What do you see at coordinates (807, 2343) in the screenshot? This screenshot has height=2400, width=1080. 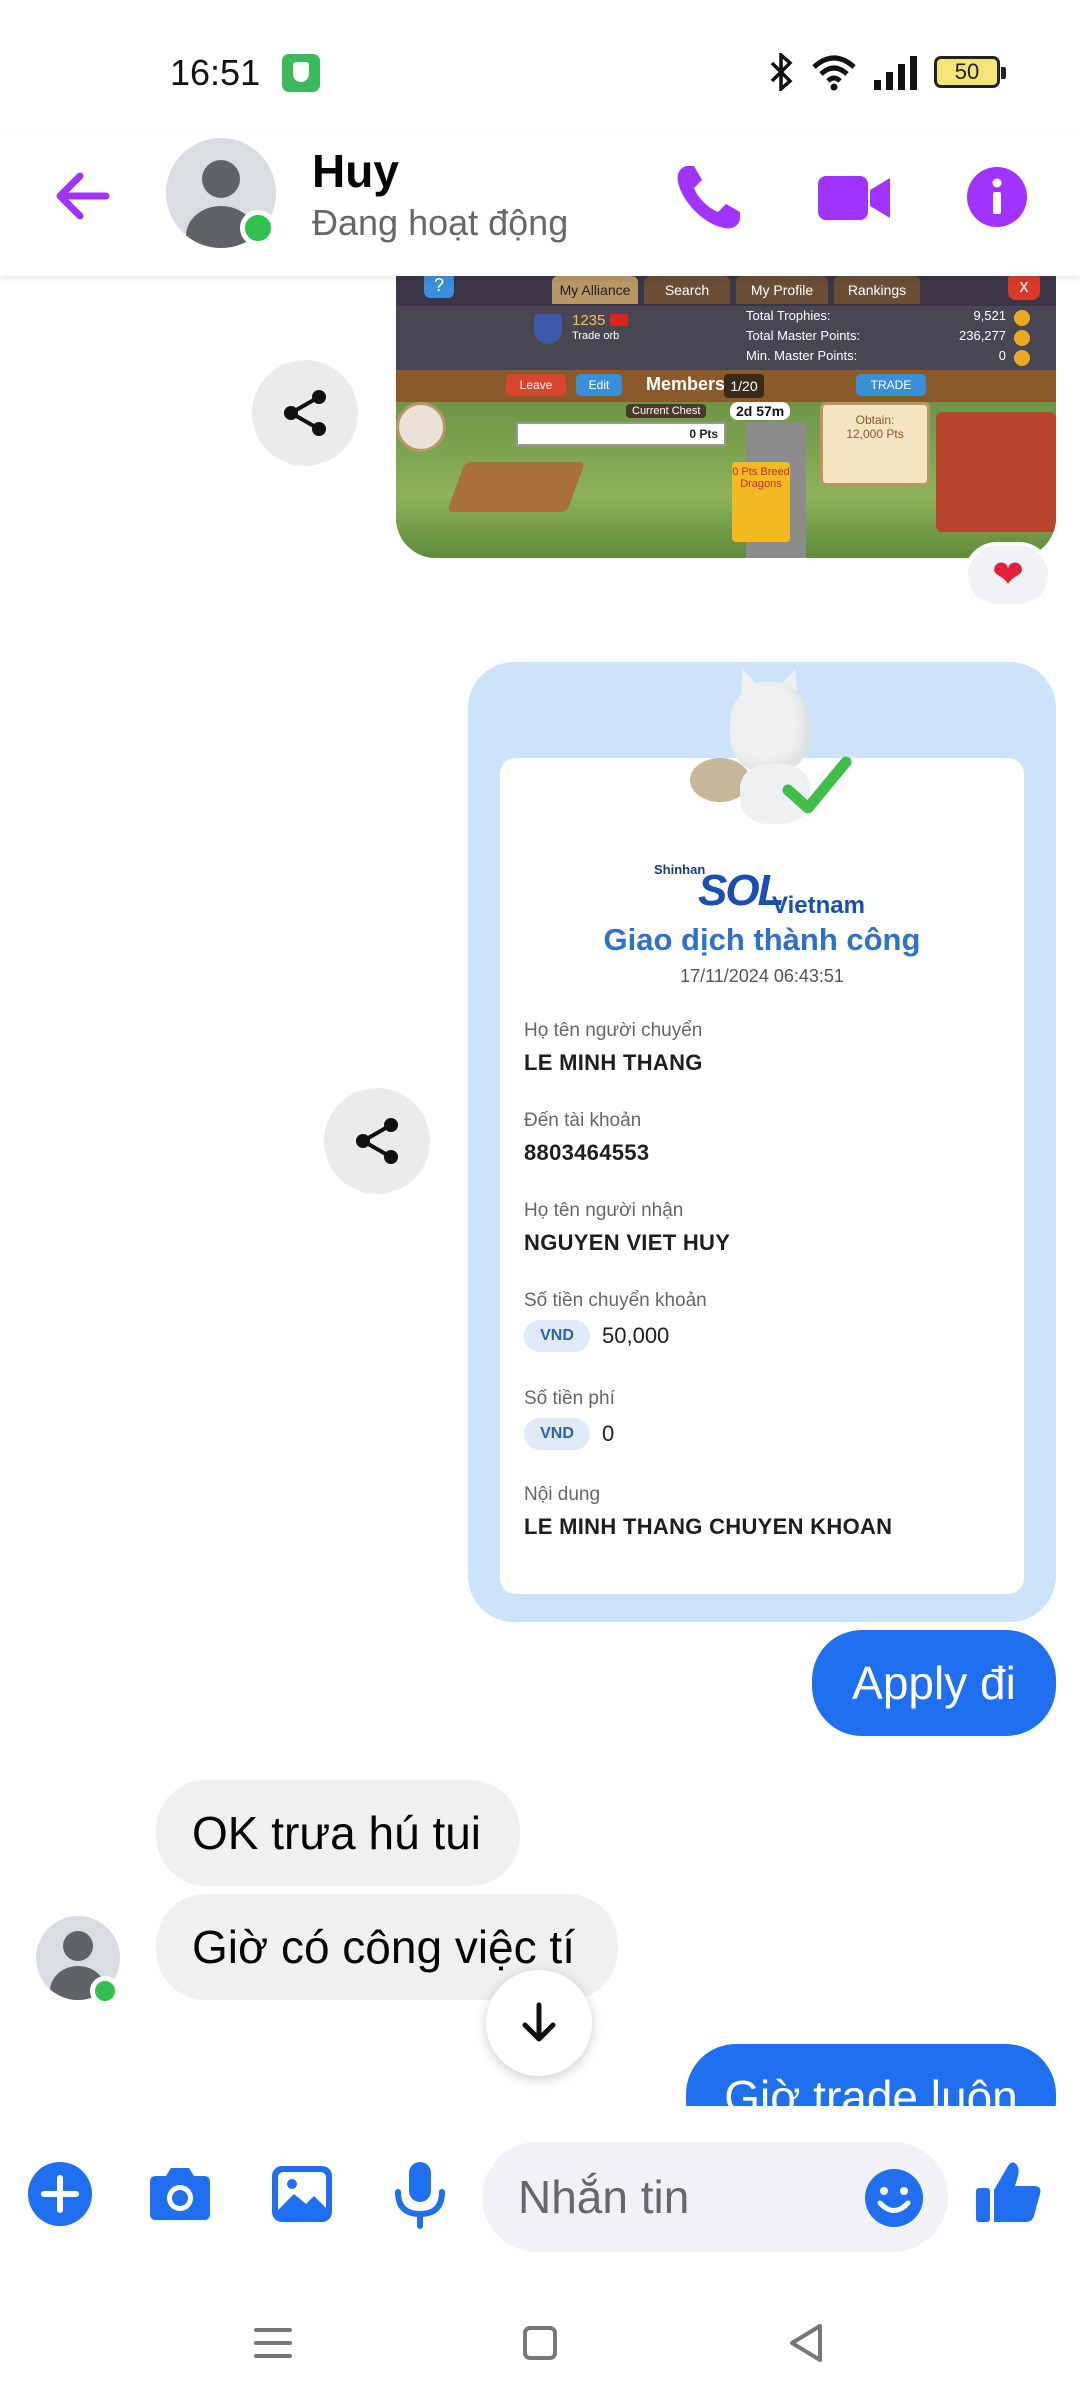 I see `back-nav-button` at bounding box center [807, 2343].